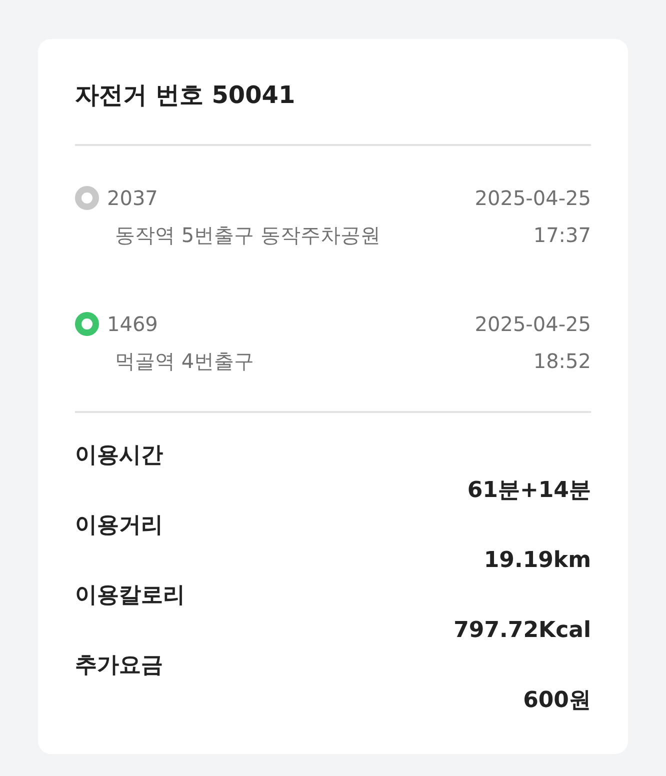 This screenshot has width=666, height=776. What do you see at coordinates (184, 361) in the screenshot?
I see `station-name: 먹골역 4번출구` at bounding box center [184, 361].